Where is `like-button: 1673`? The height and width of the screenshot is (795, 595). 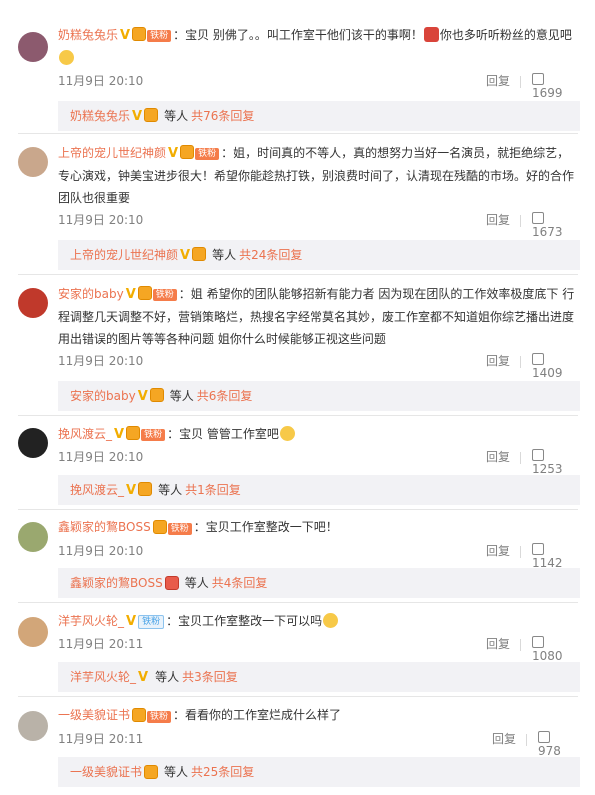 like-button: 1673 is located at coordinates (555, 225).